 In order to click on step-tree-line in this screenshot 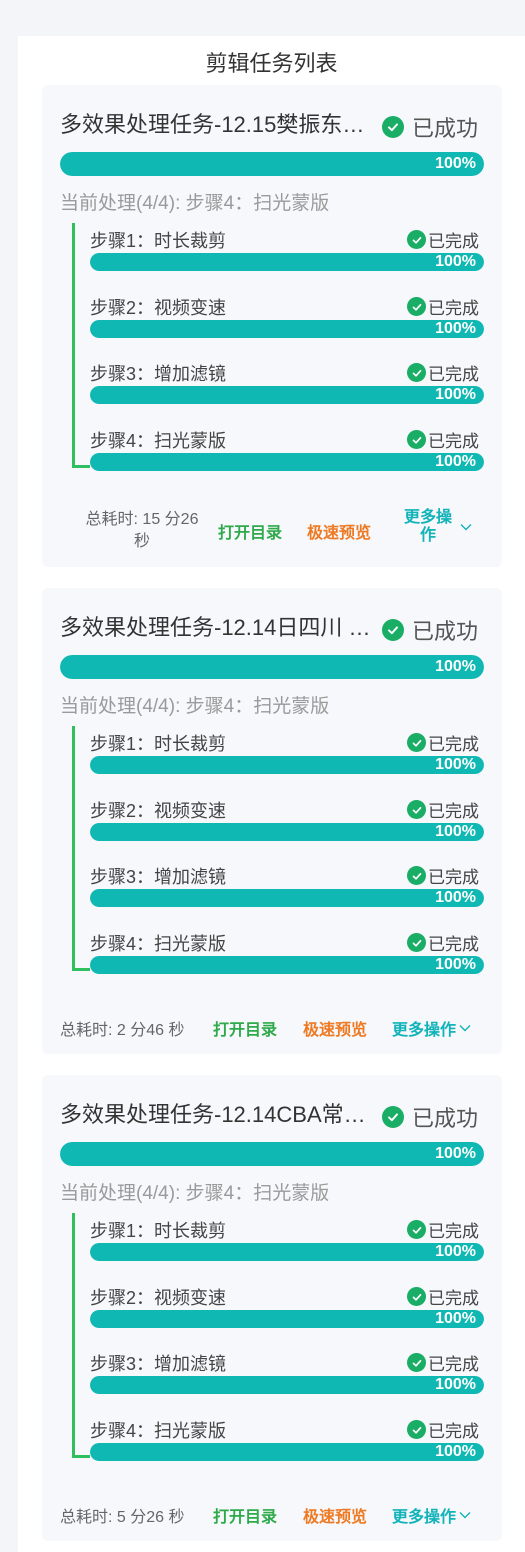, I will do `click(73, 848)`.